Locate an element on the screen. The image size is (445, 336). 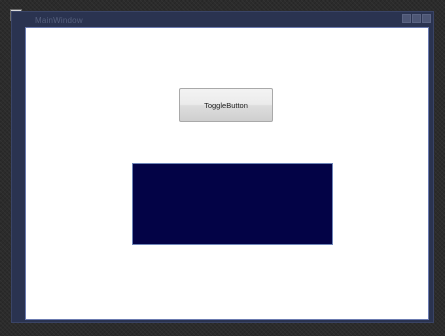
toggle-button-label: ToggleButton is located at coordinates (226, 105).